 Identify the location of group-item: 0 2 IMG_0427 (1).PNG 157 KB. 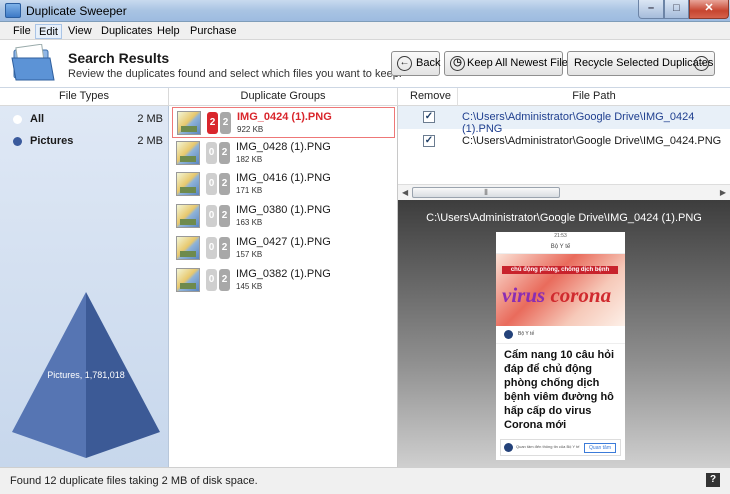
(283, 248).